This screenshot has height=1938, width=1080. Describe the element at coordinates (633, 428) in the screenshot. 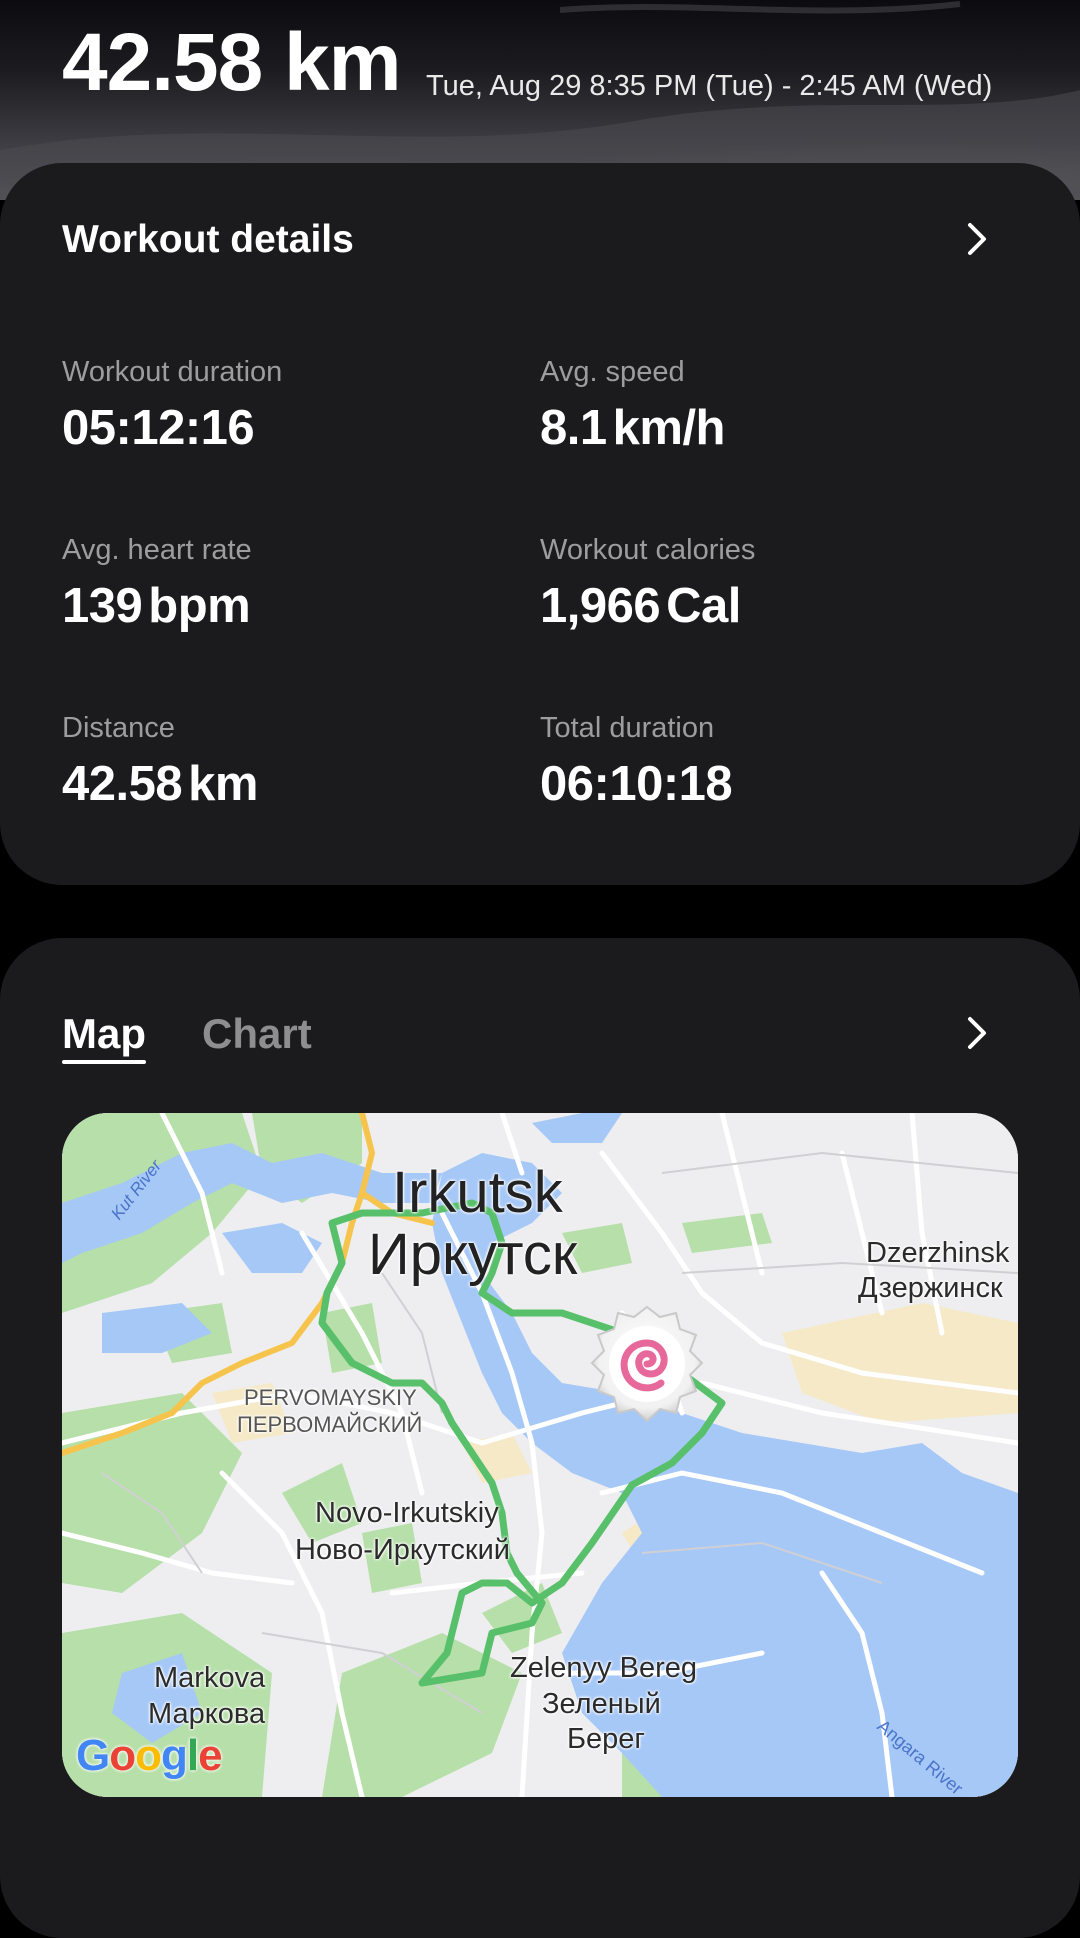

I see `stat-value-avg-speed: 8.1 km/h` at that location.